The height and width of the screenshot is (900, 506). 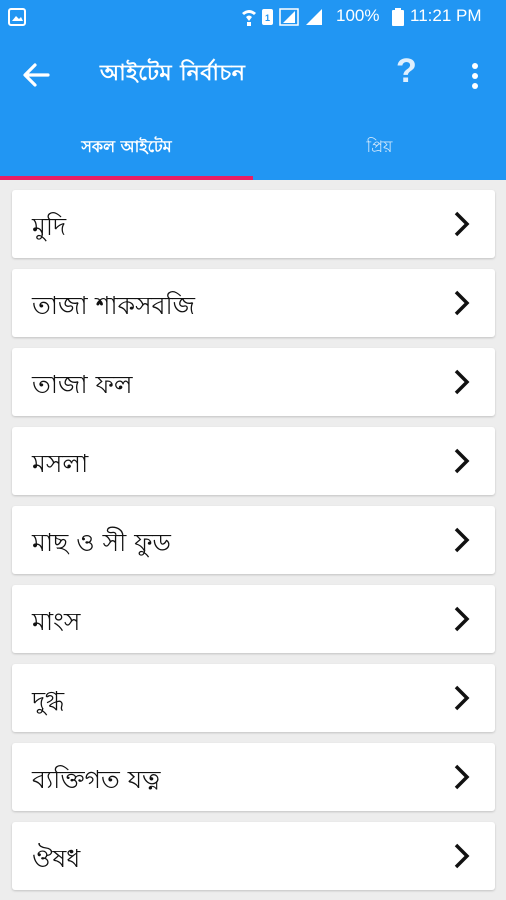 I want to click on more-vert-icon, so click(x=475, y=77).